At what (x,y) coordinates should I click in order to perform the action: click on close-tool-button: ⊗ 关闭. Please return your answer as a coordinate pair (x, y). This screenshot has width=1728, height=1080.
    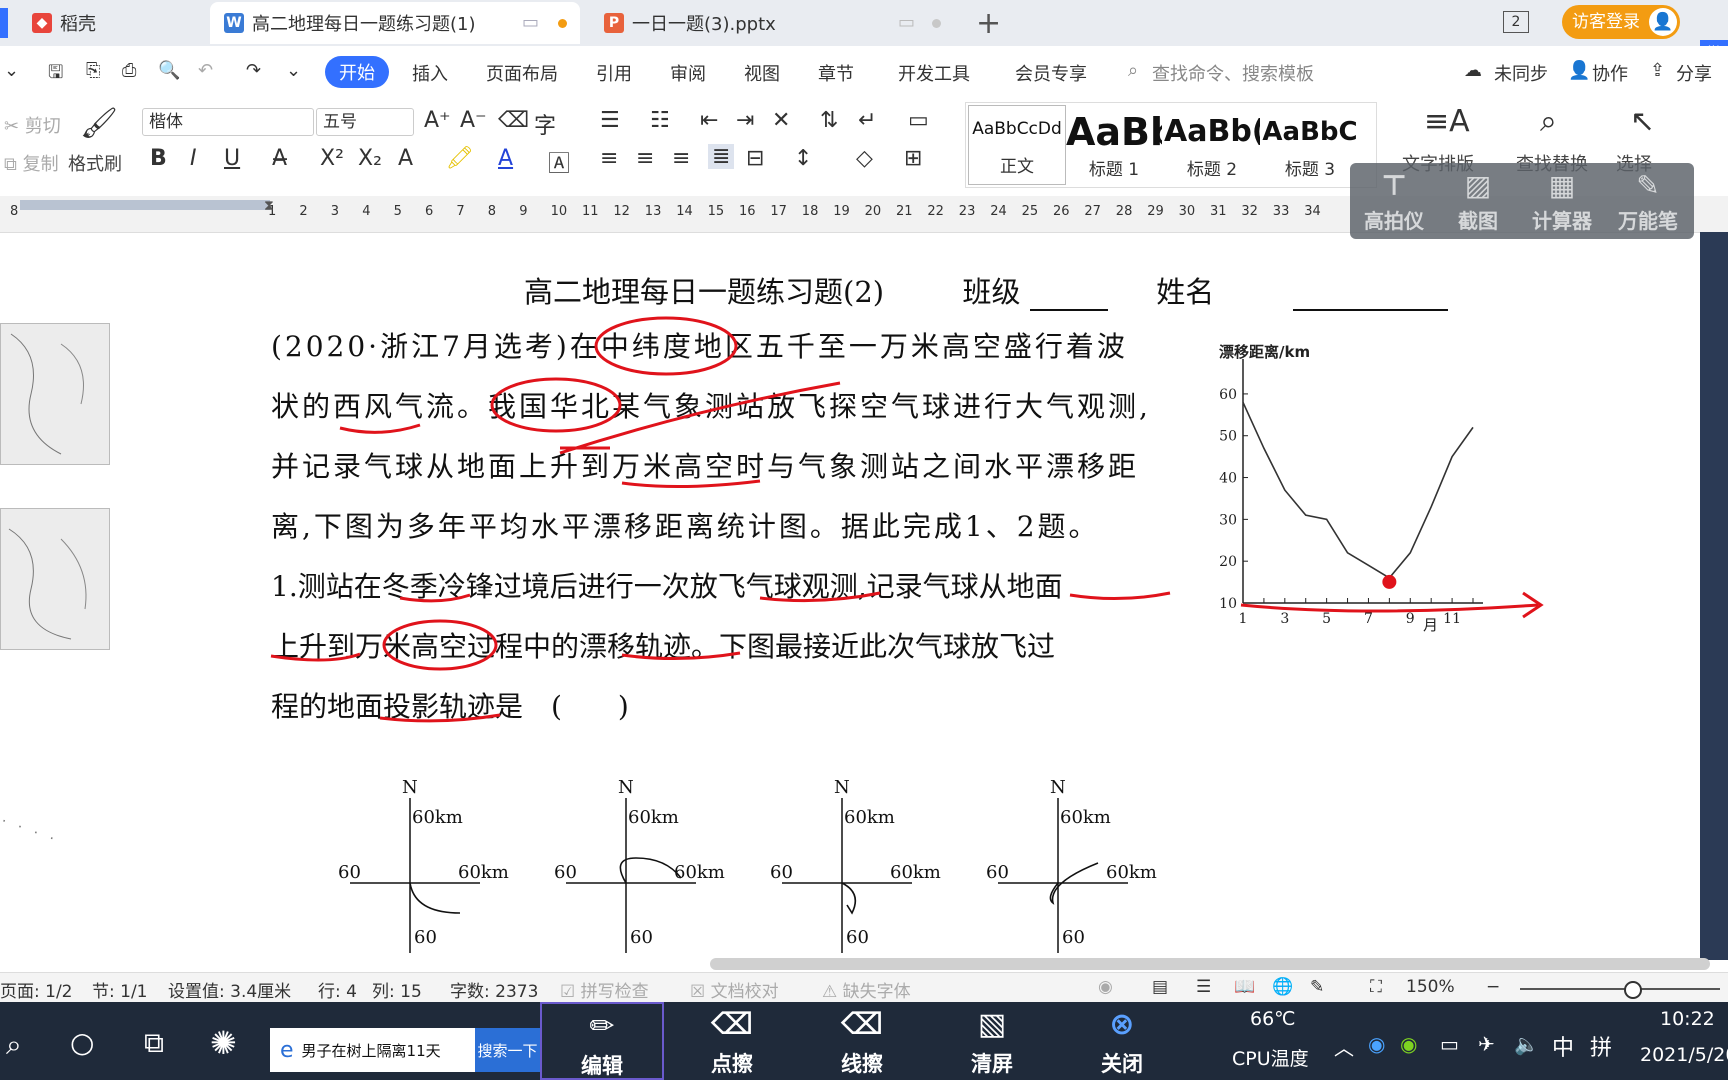
    Looking at the image, I should click on (1122, 1041).